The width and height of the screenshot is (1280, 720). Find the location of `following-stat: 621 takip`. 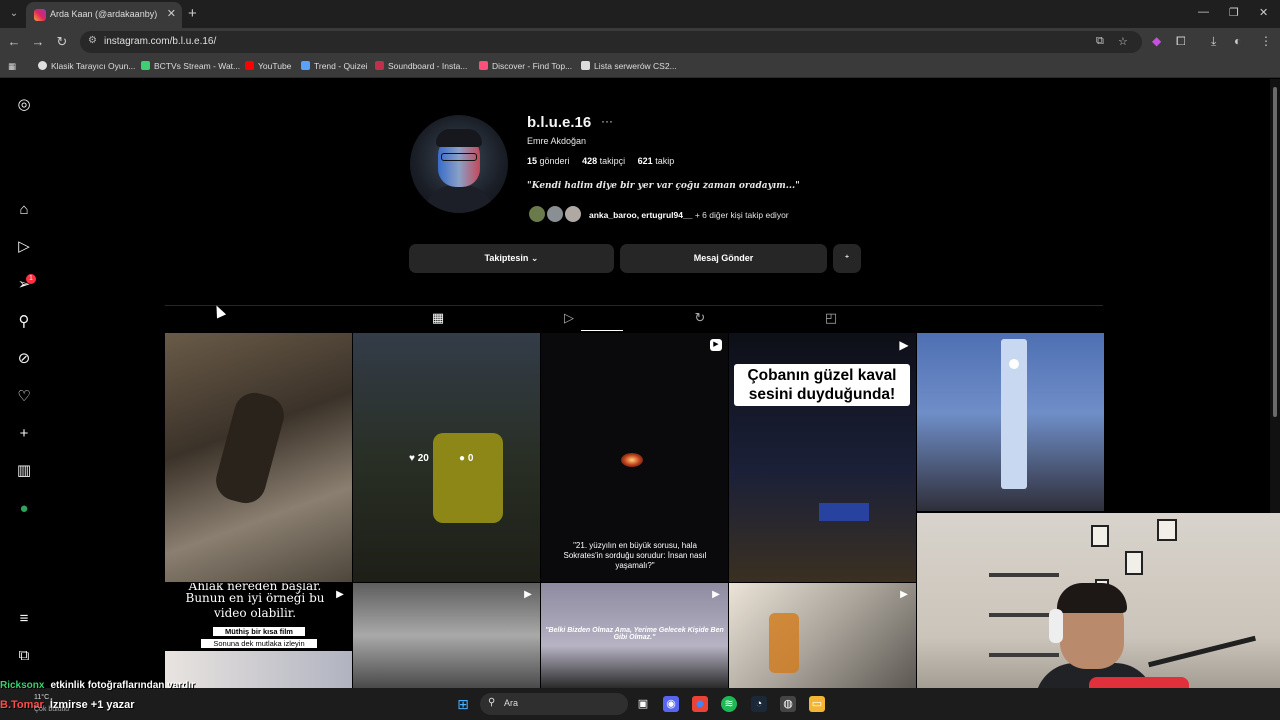

following-stat: 621 takip is located at coordinates (656, 161).